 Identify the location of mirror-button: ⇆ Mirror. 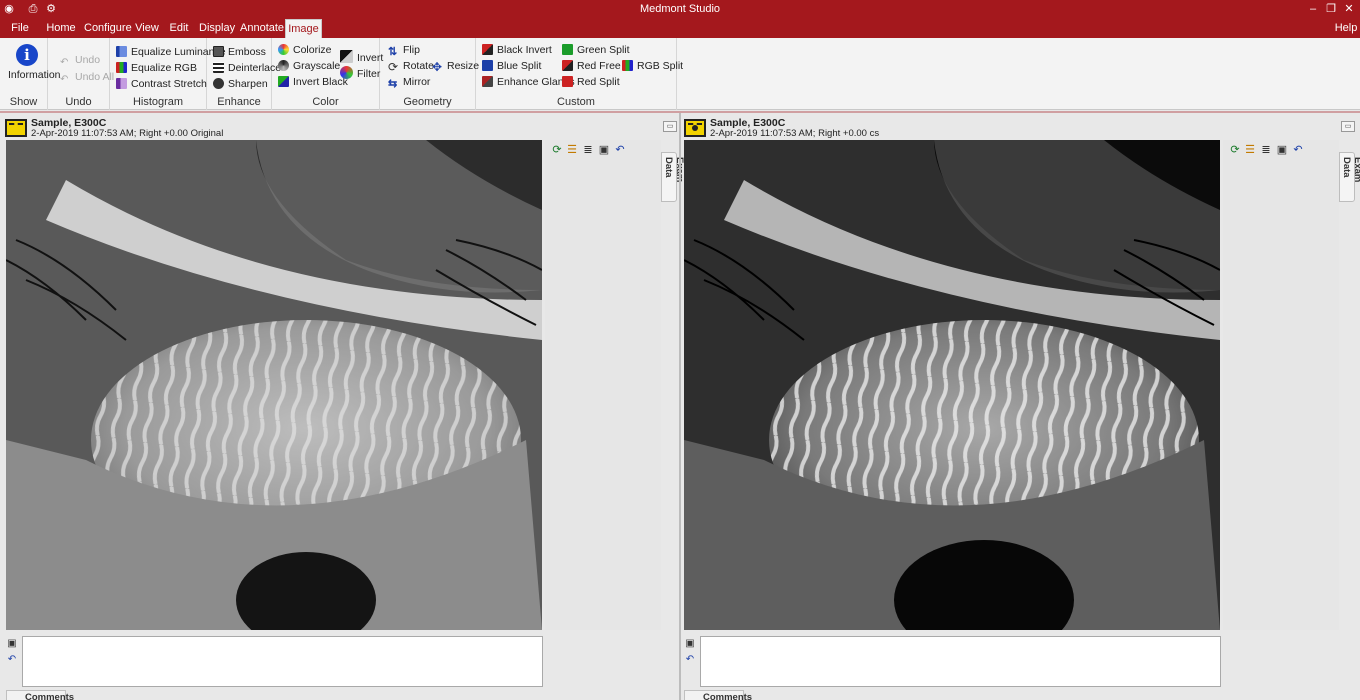
(409, 82).